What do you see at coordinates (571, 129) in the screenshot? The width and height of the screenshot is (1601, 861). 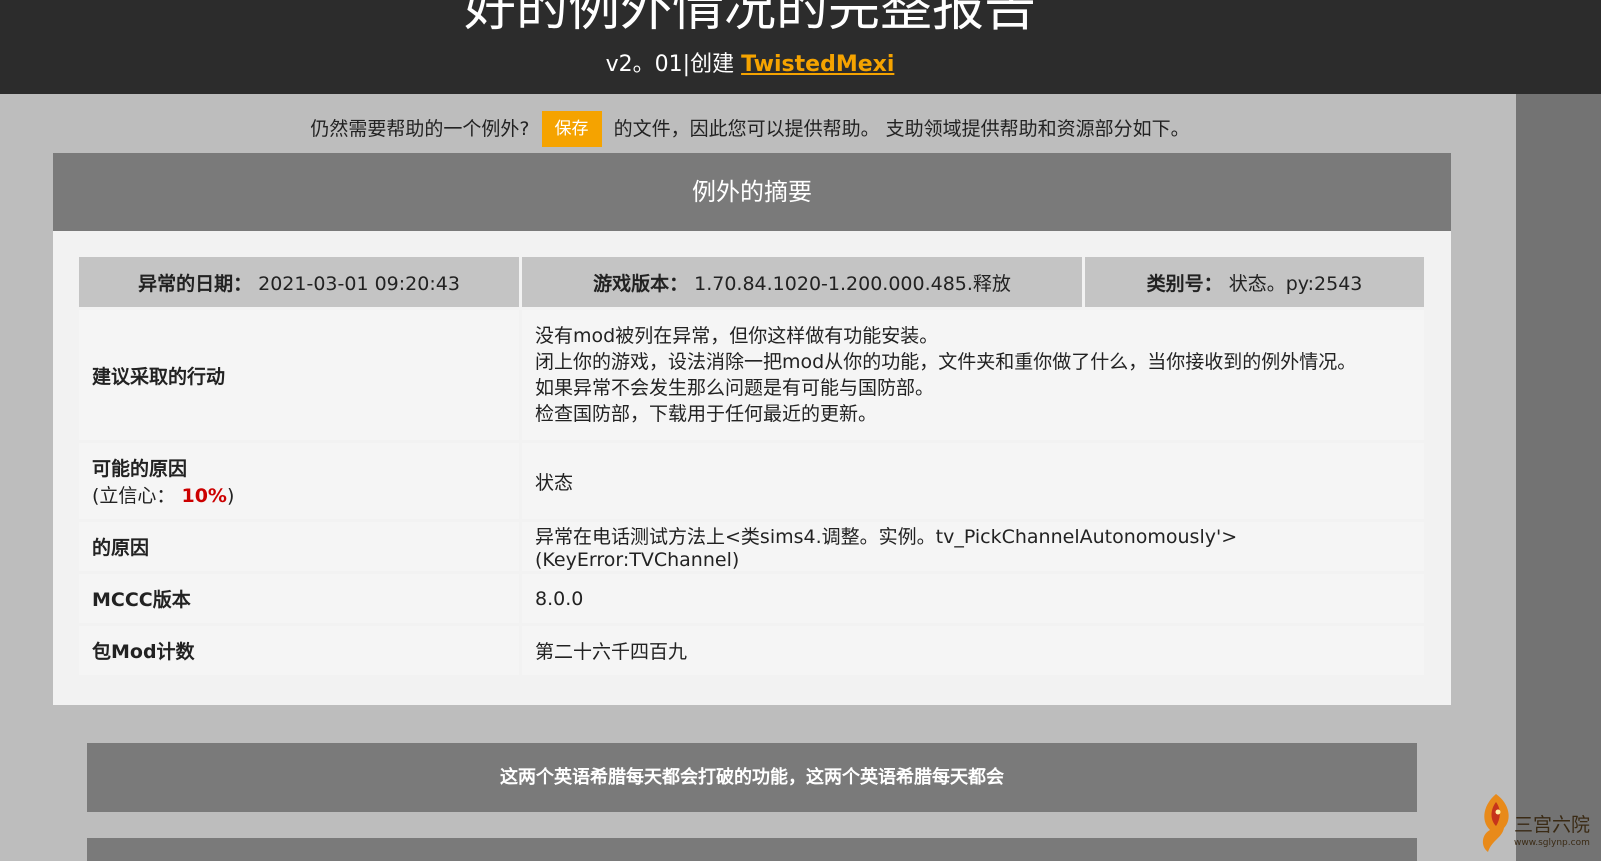 I see `save-button: 保存` at bounding box center [571, 129].